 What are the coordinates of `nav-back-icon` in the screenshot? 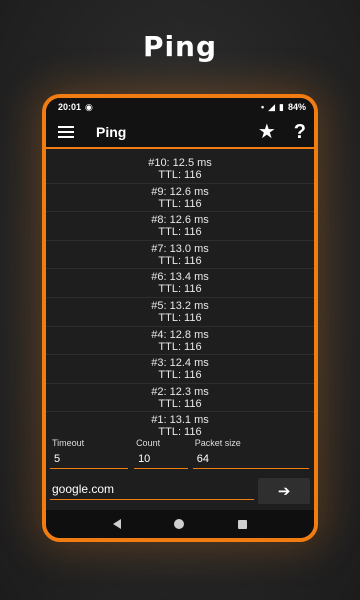 It's located at (116, 524).